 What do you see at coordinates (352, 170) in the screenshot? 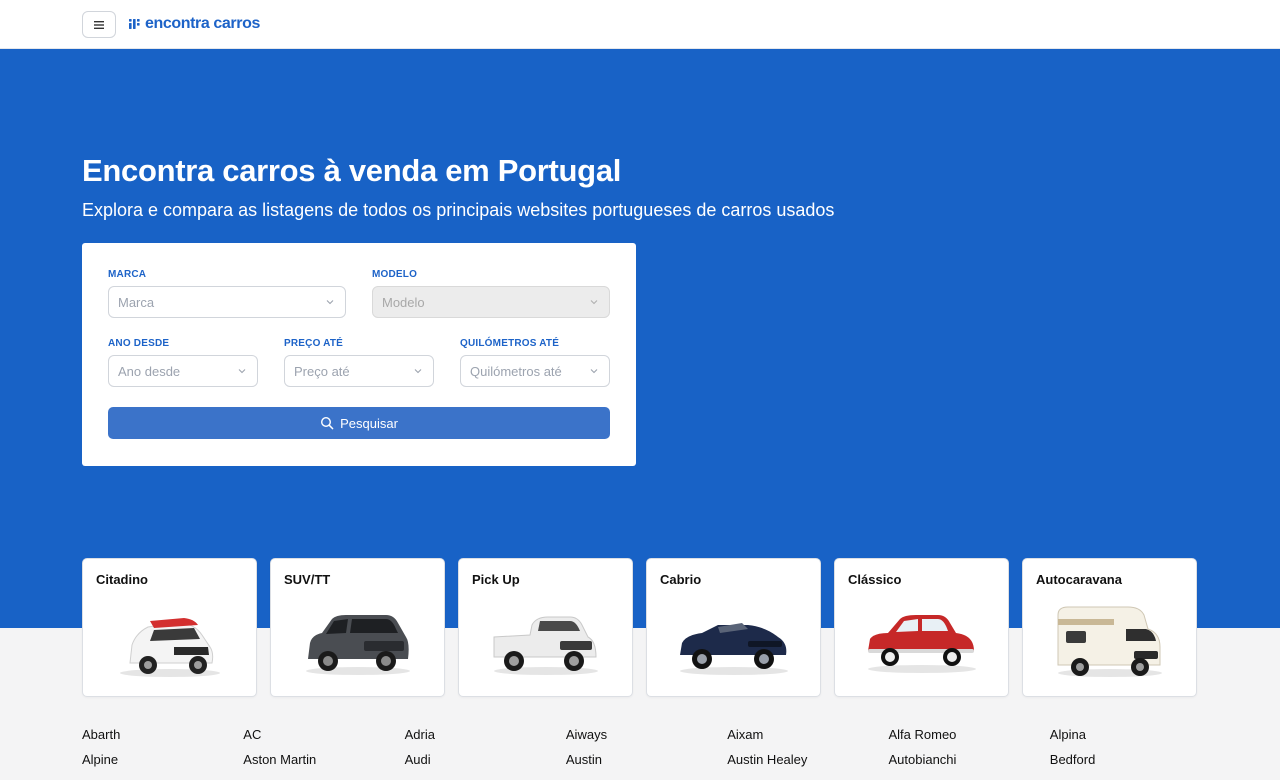
I see `page-title: Encontra carros à venda em Portugal` at bounding box center [352, 170].